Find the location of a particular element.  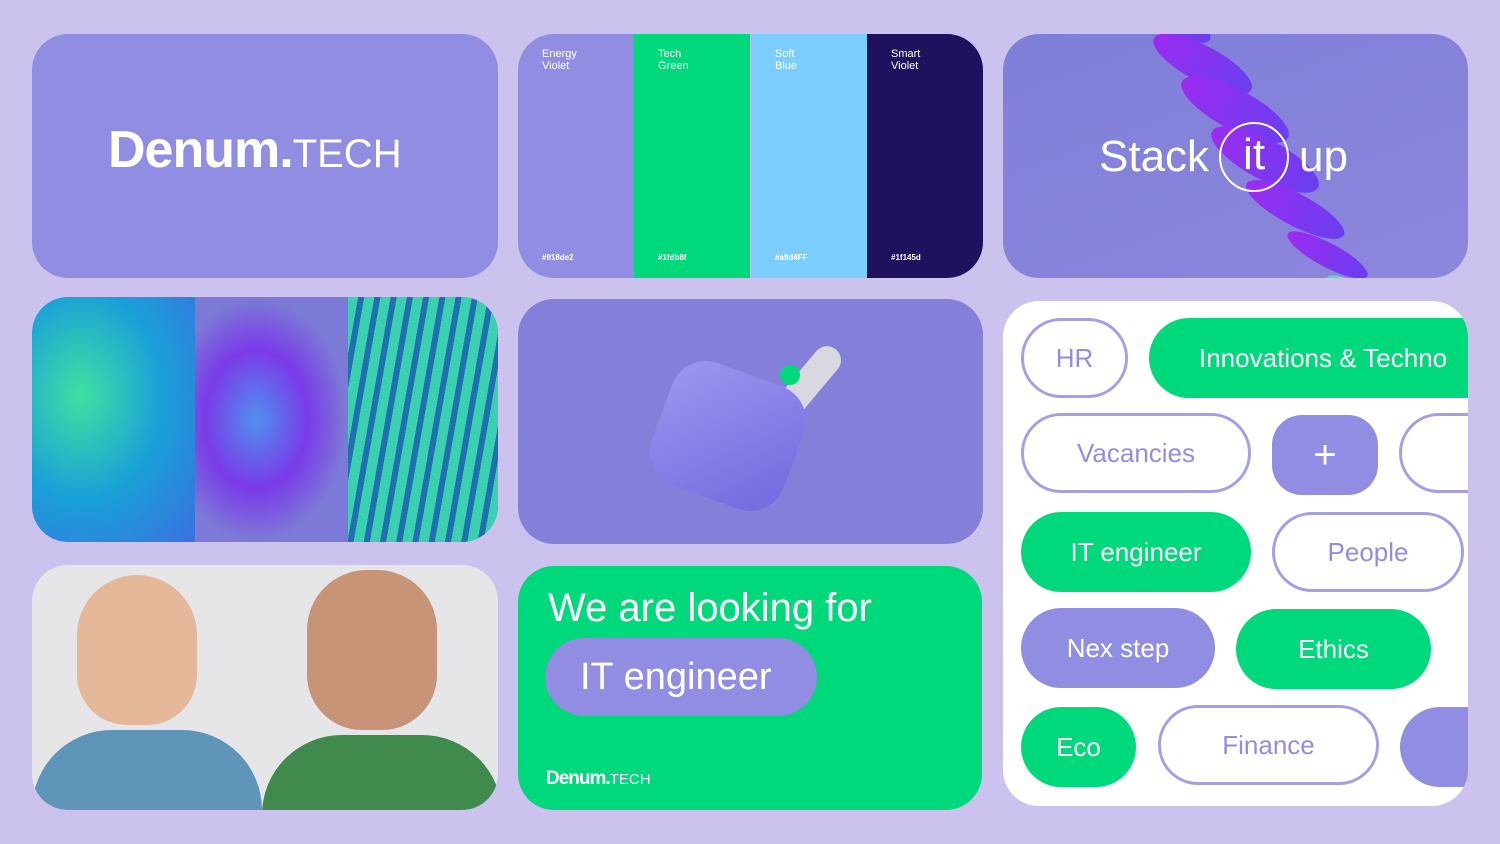

tag-innovations: Innovations & Techno is located at coordinates (1308, 358).